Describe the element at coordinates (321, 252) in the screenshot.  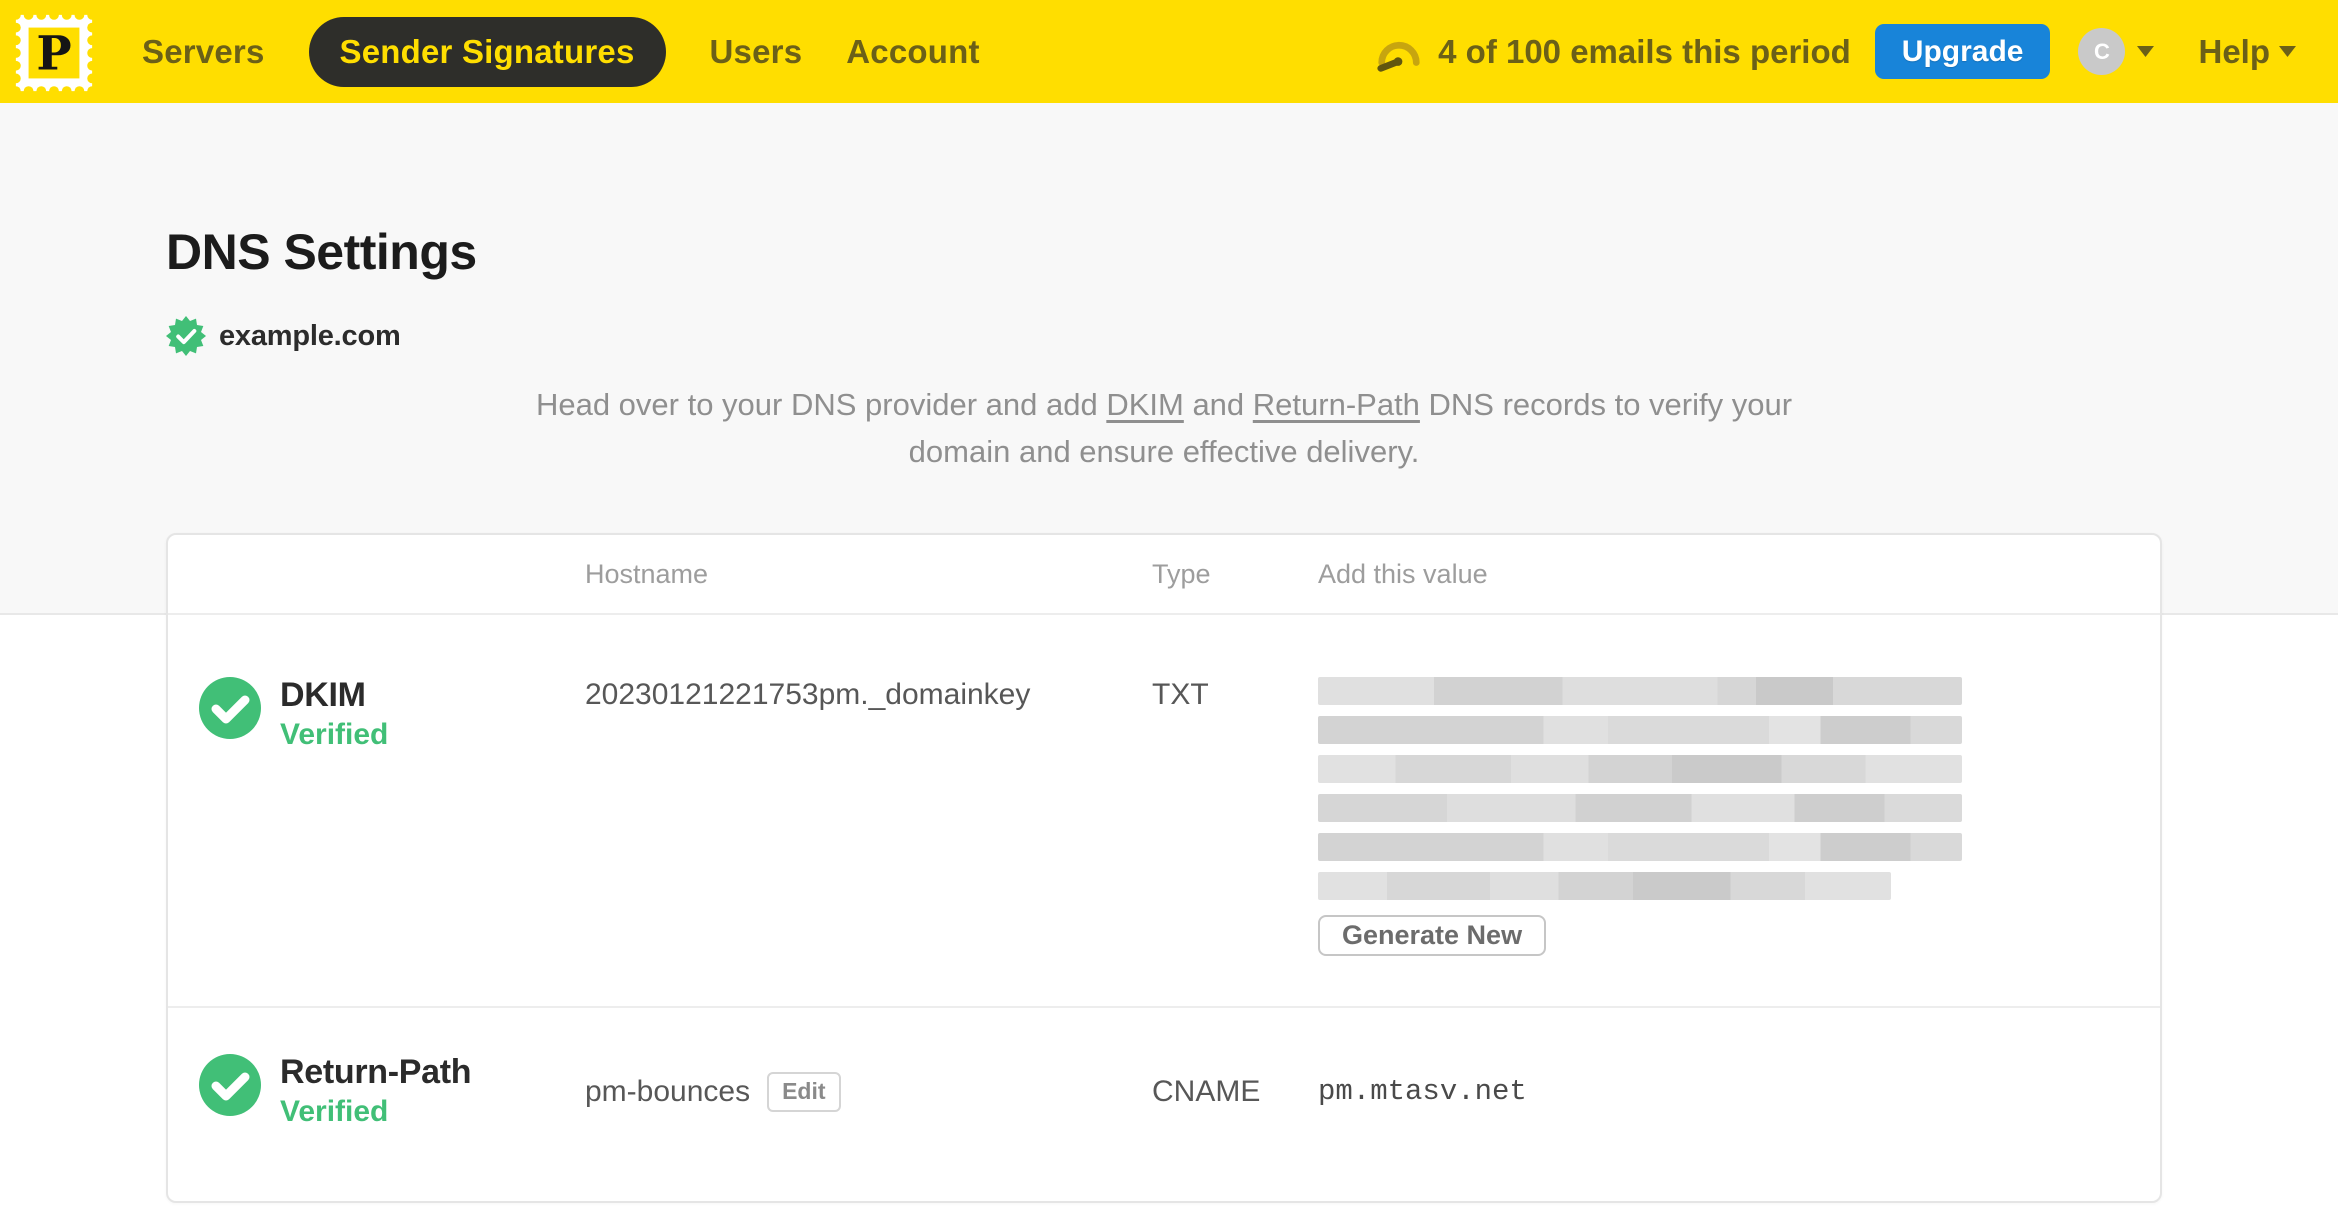
I see `page-title: DNS Settings` at that location.